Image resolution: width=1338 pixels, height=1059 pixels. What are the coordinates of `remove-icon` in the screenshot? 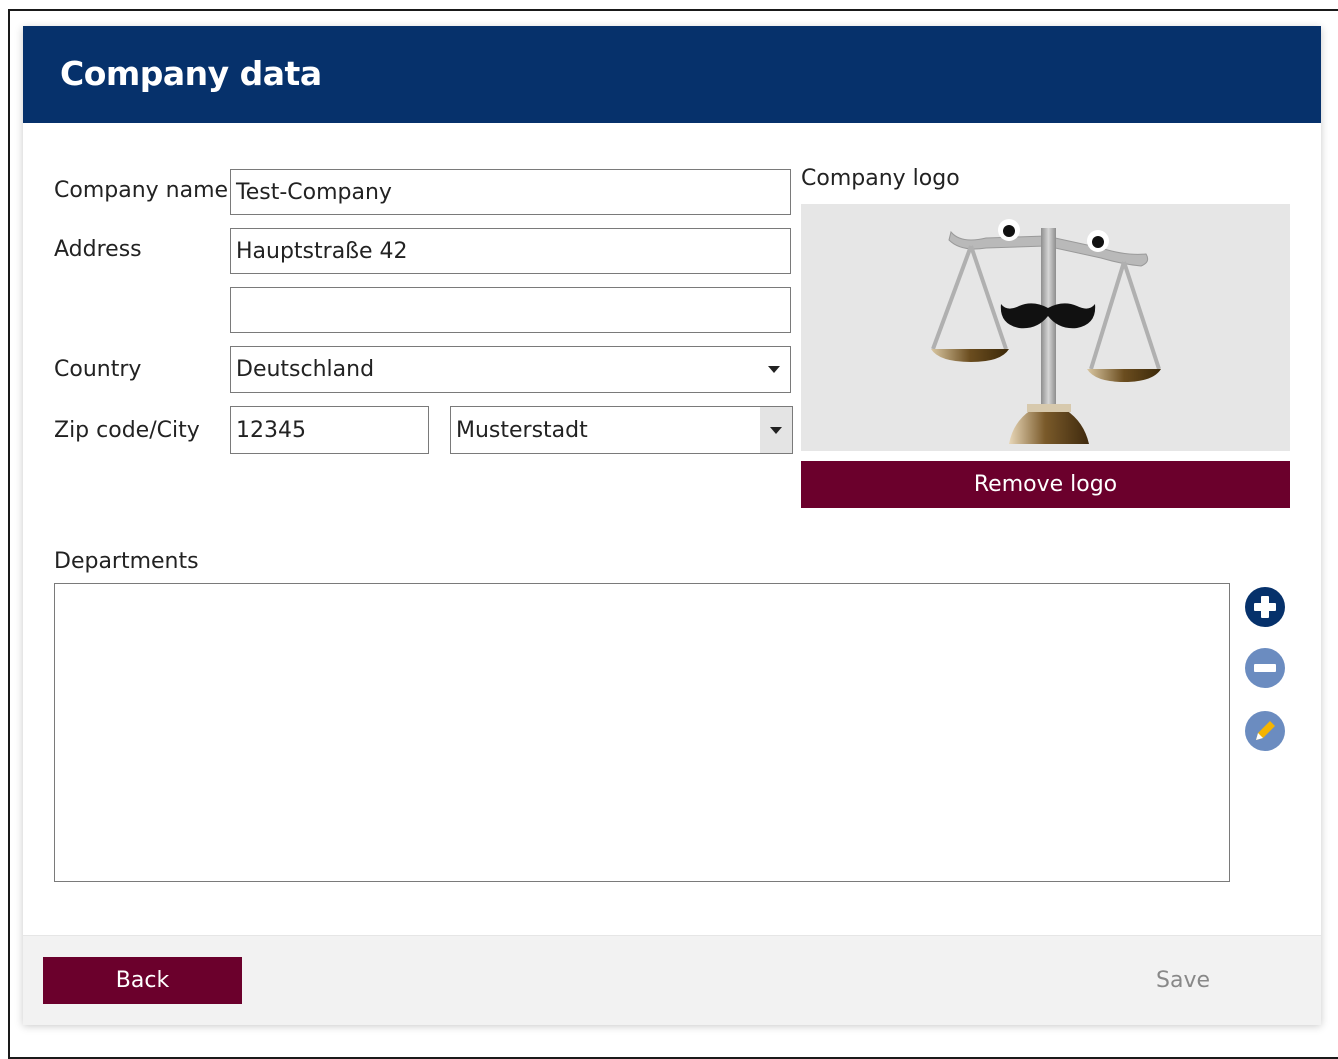 It's located at (1265, 668).